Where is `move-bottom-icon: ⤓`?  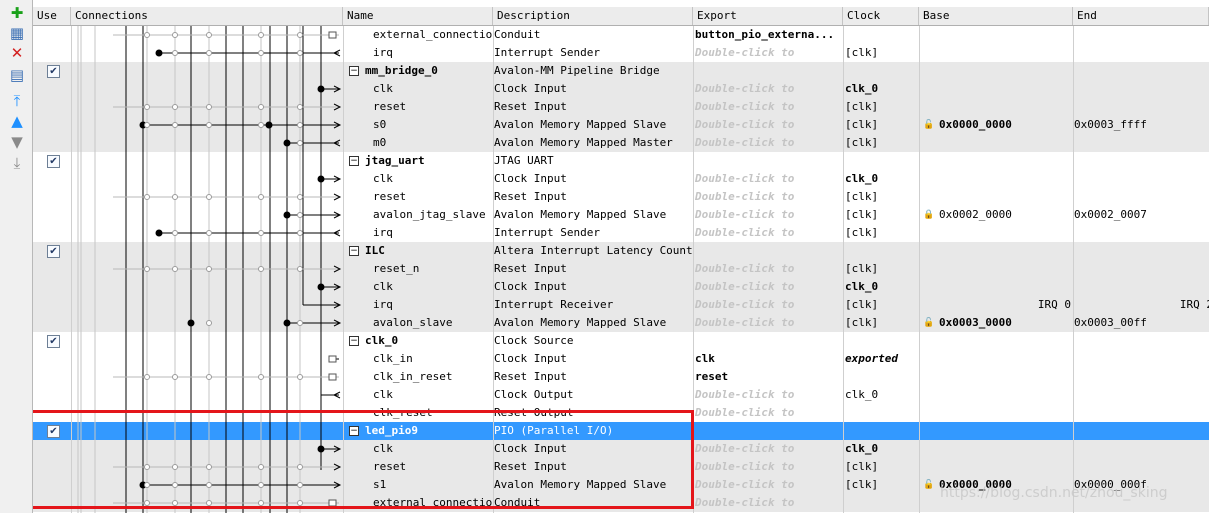 move-bottom-icon: ⤓ is located at coordinates (17, 163).